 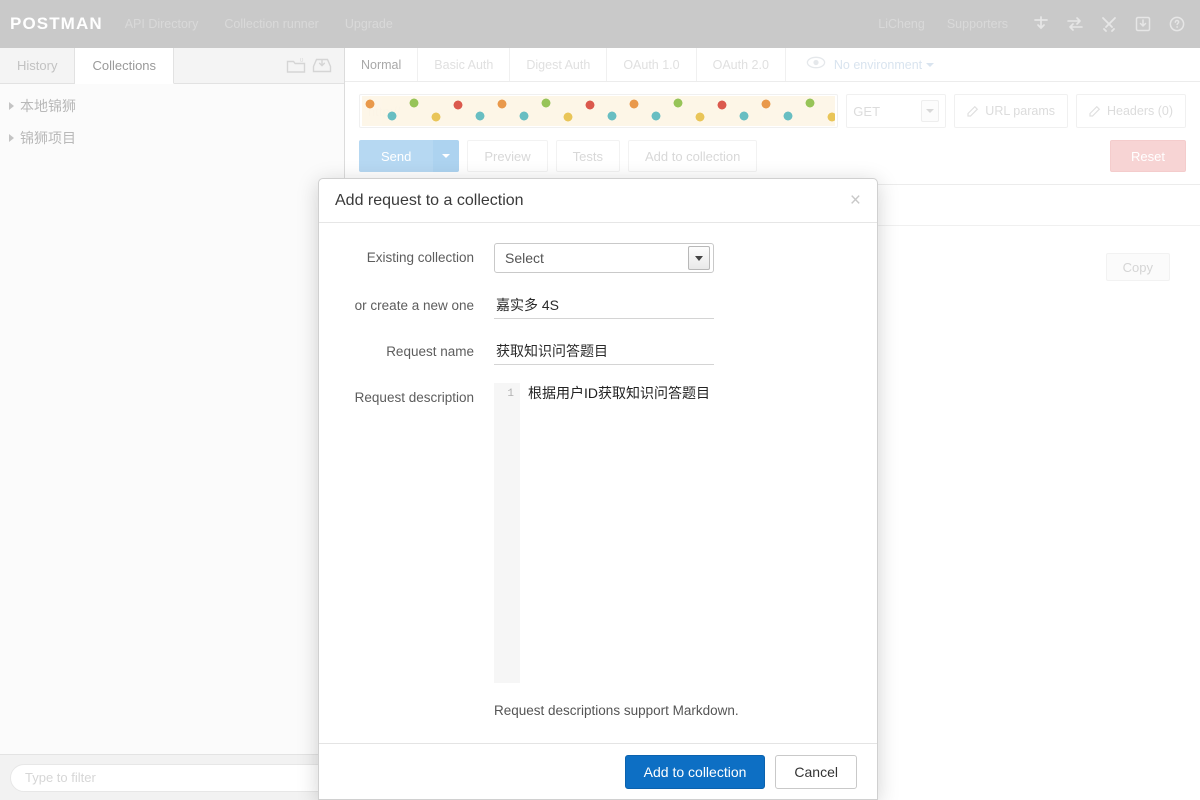 I want to click on tab-oauth-2: OAuth 2.0, so click(x=741, y=64).